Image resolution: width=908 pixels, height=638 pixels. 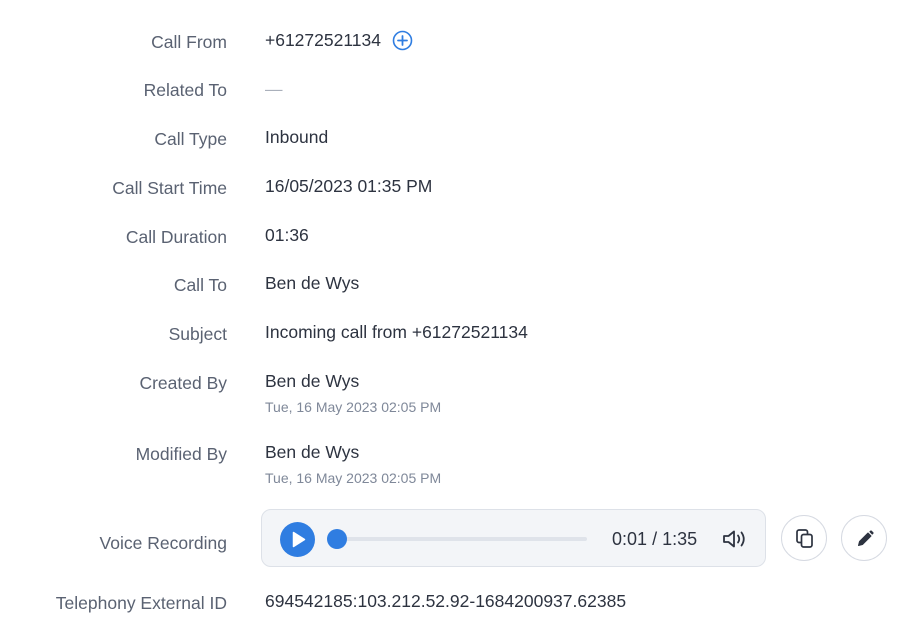 I want to click on edit-button, so click(x=864, y=538).